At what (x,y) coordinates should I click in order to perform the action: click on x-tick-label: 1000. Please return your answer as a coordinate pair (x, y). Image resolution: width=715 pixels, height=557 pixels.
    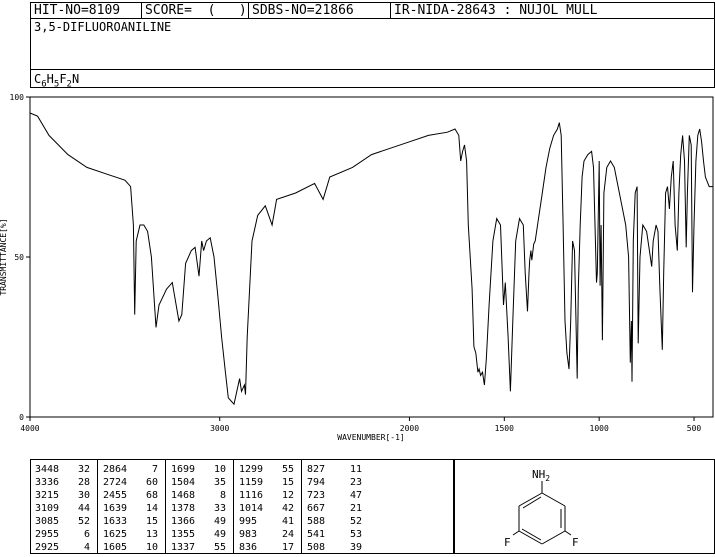
    Looking at the image, I should click on (599, 428).